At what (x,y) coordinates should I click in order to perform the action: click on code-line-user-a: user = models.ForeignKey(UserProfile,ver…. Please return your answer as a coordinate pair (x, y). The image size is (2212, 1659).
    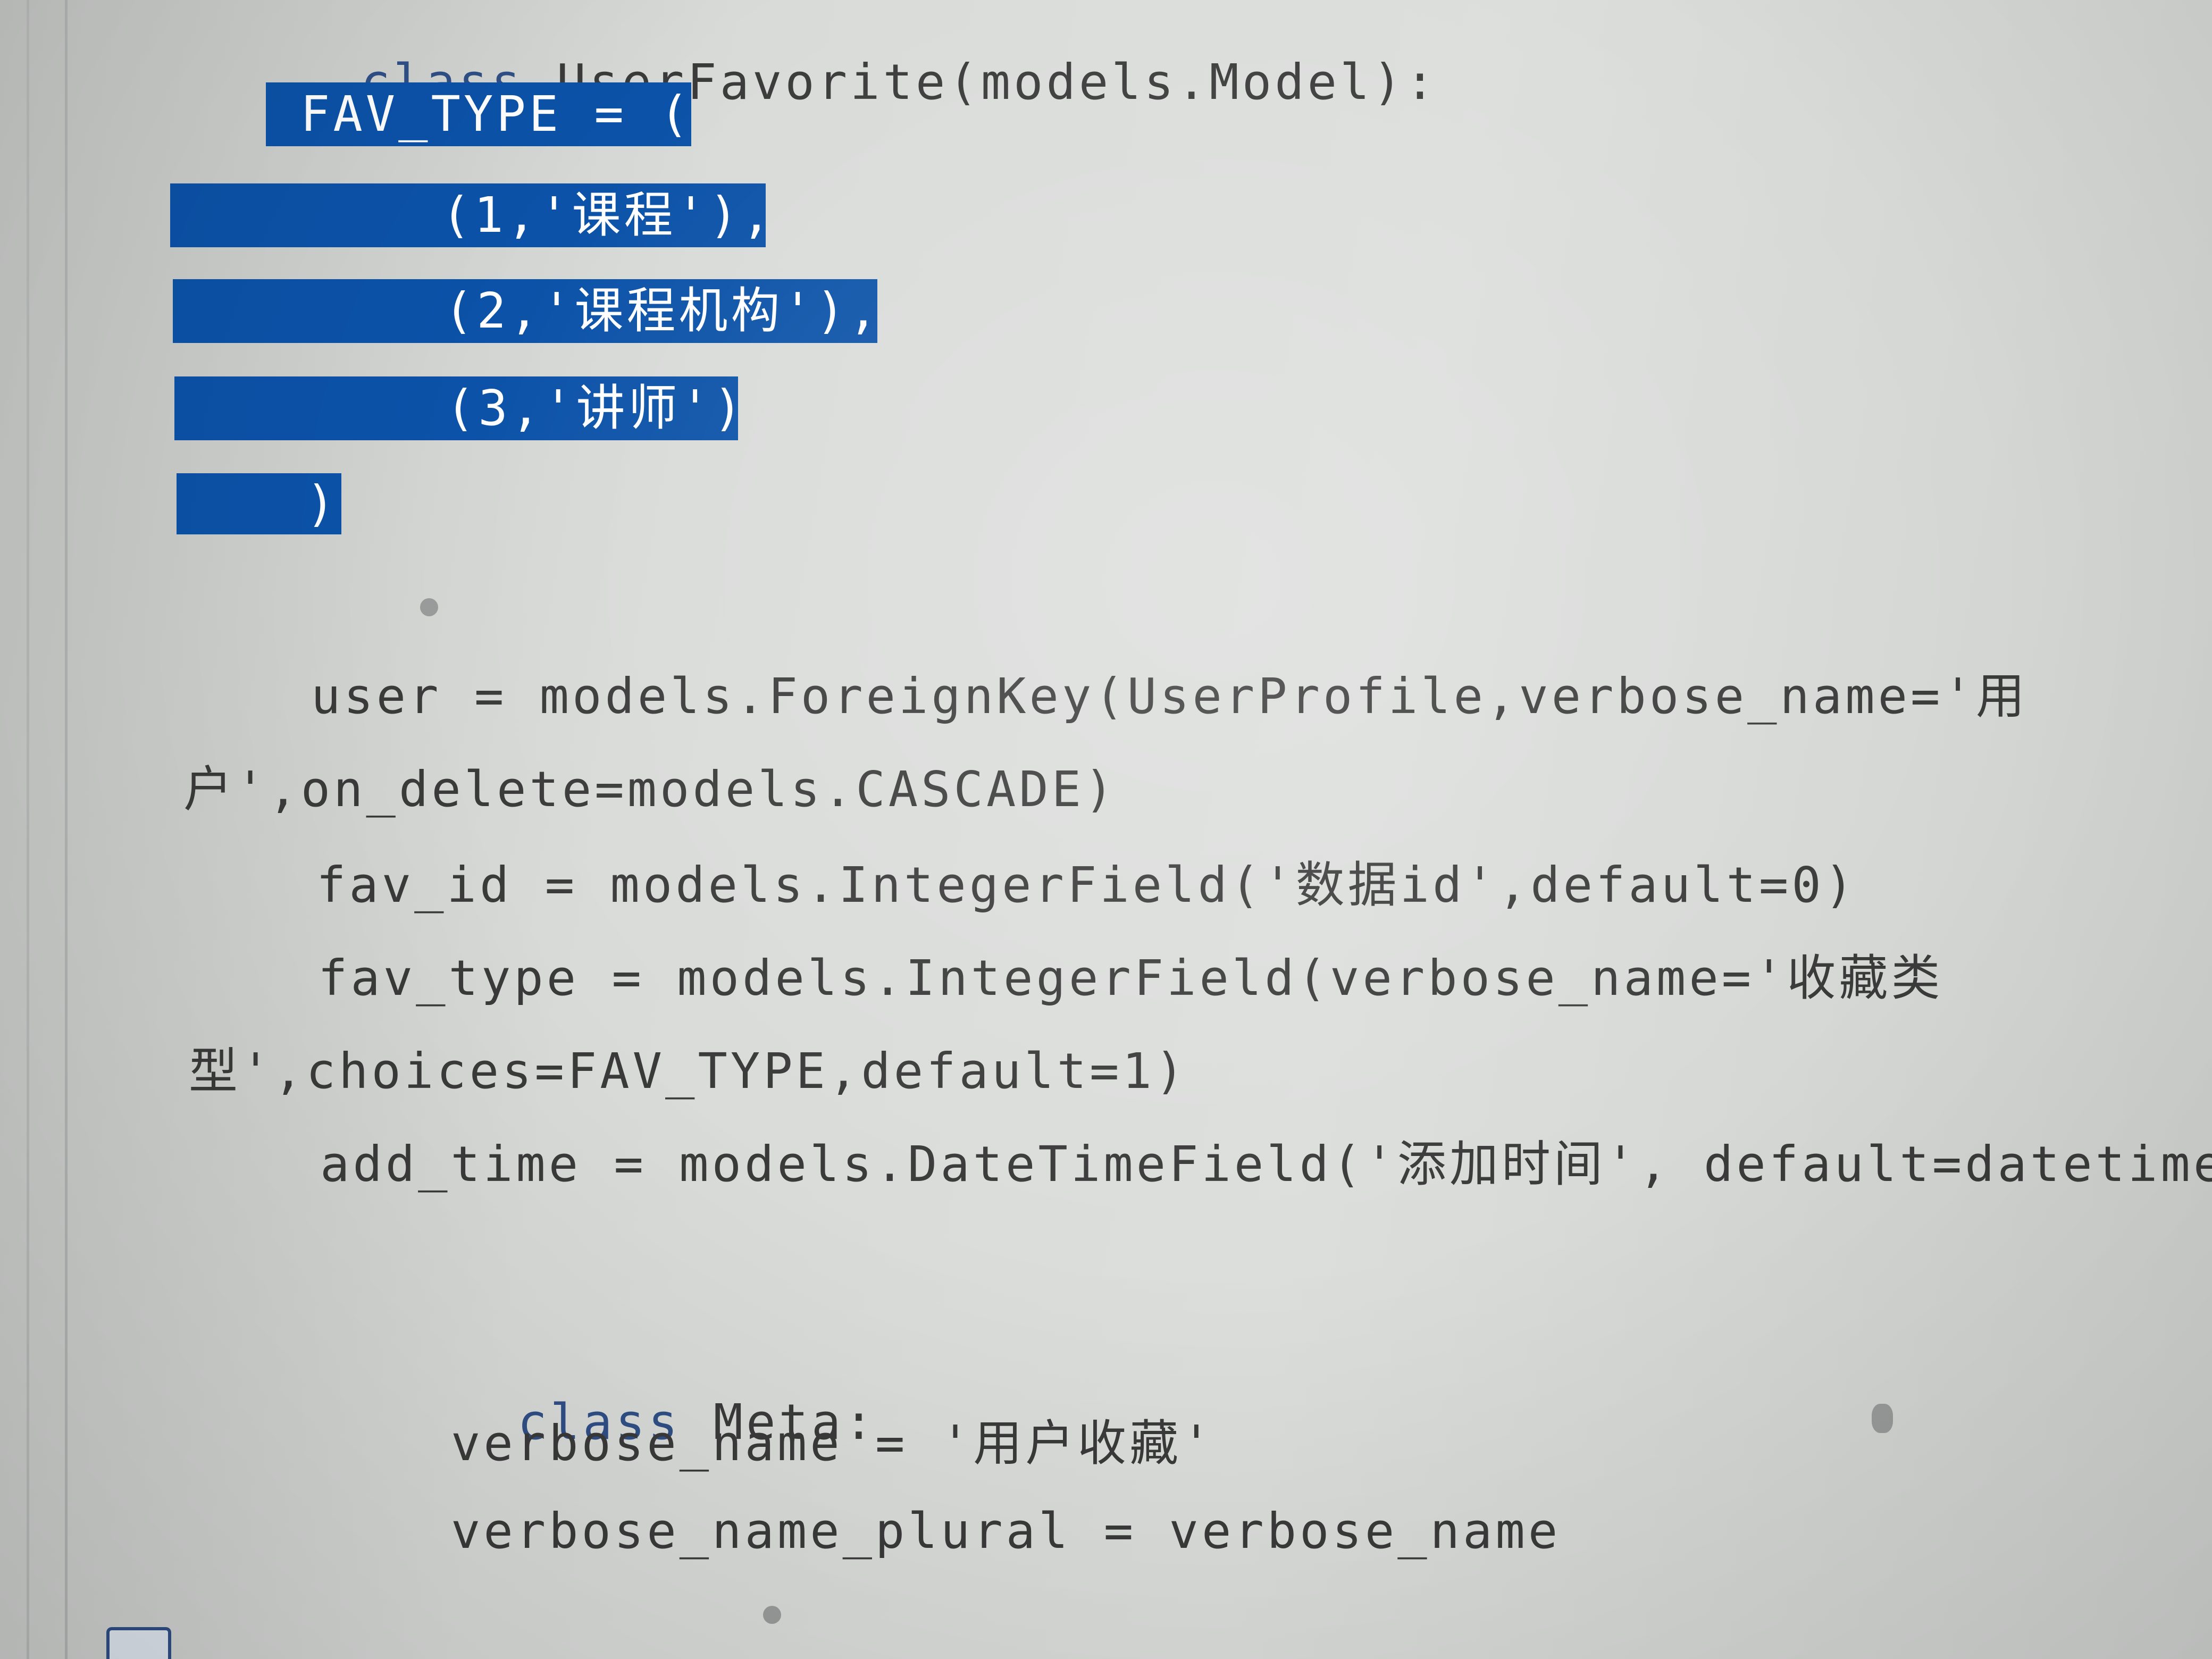
    Looking at the image, I should click on (1169, 696).